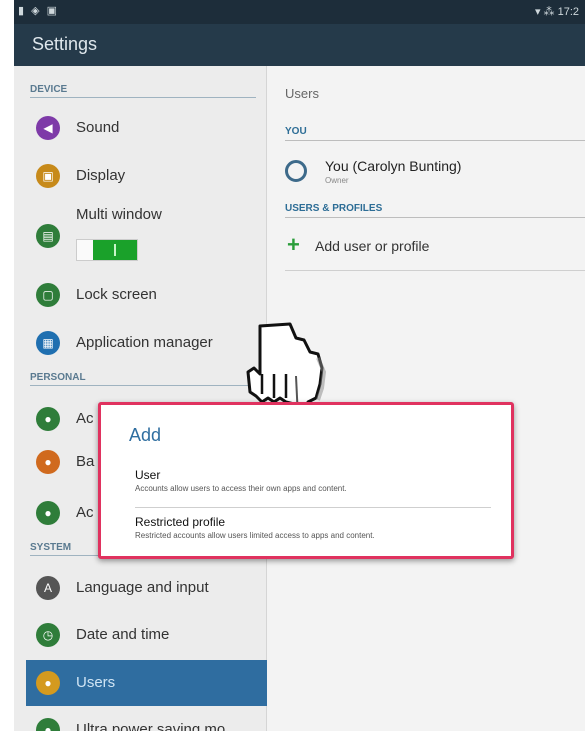  What do you see at coordinates (144, 342) in the screenshot?
I see `sidebar-item-label: Application manager` at bounding box center [144, 342].